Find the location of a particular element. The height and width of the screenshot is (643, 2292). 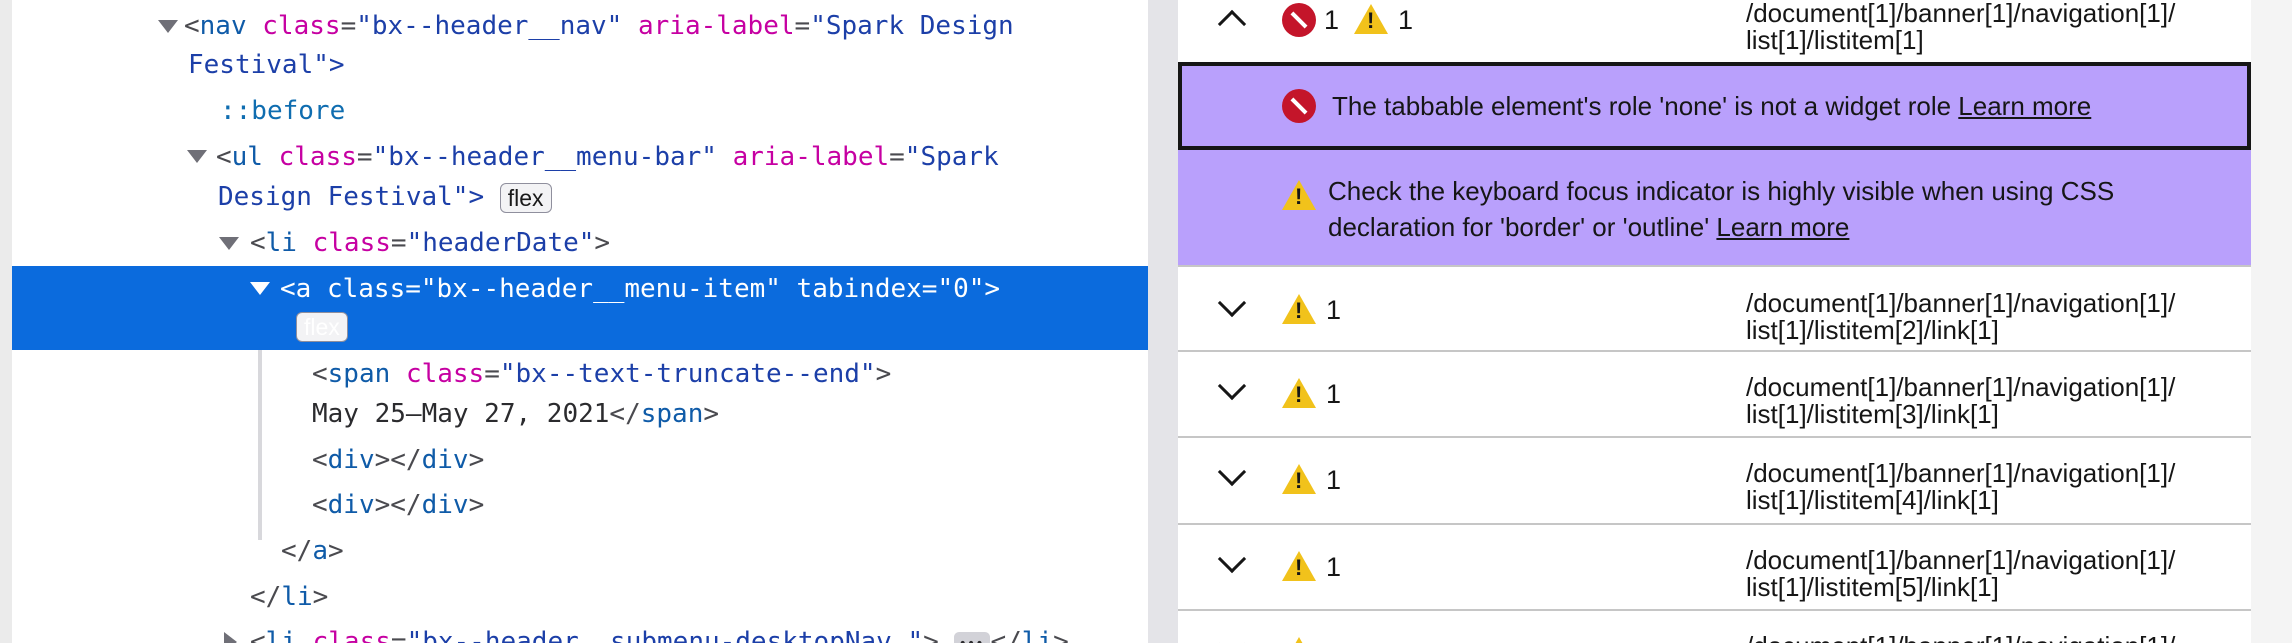

attr-value: "Spark is located at coordinates (951, 157).